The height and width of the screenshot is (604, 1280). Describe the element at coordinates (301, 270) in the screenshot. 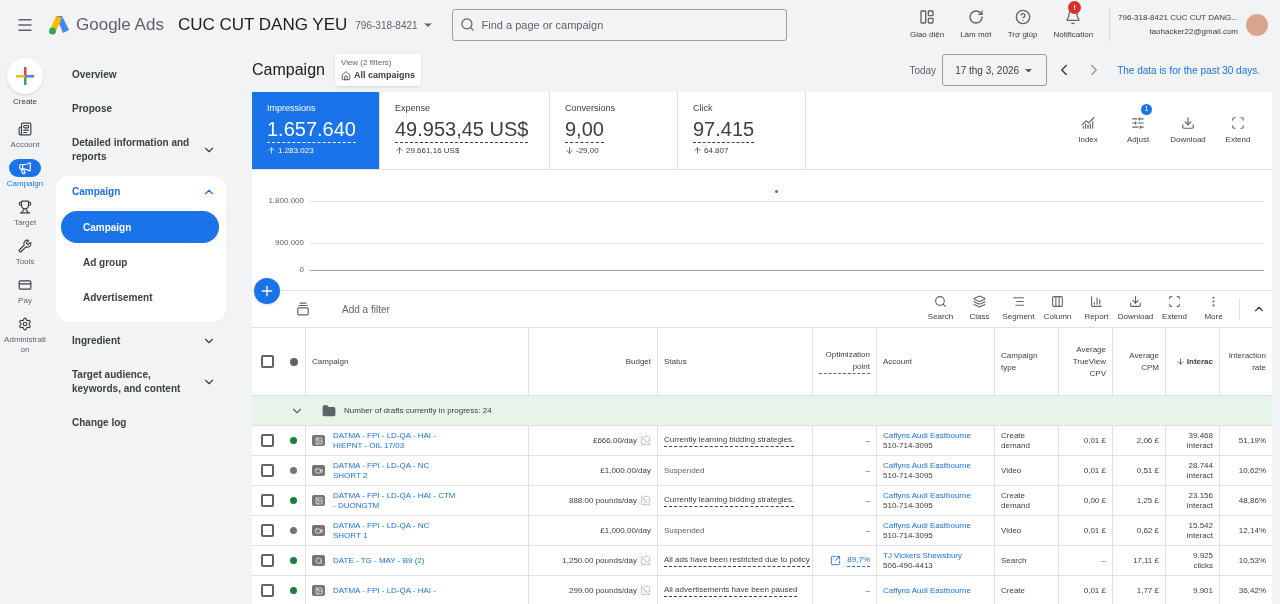

I see `axis-label: 0` at that location.